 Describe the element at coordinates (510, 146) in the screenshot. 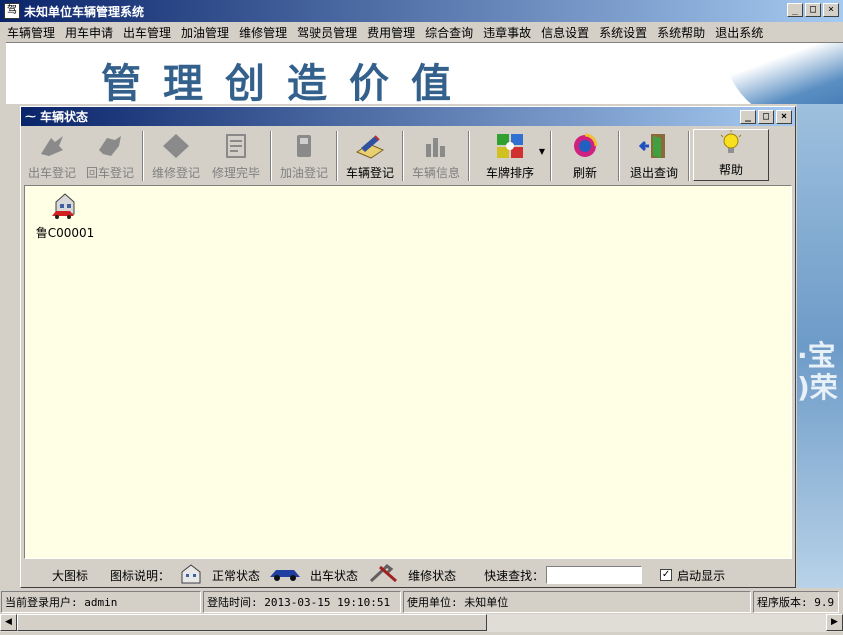

I see `sort-icon` at that location.